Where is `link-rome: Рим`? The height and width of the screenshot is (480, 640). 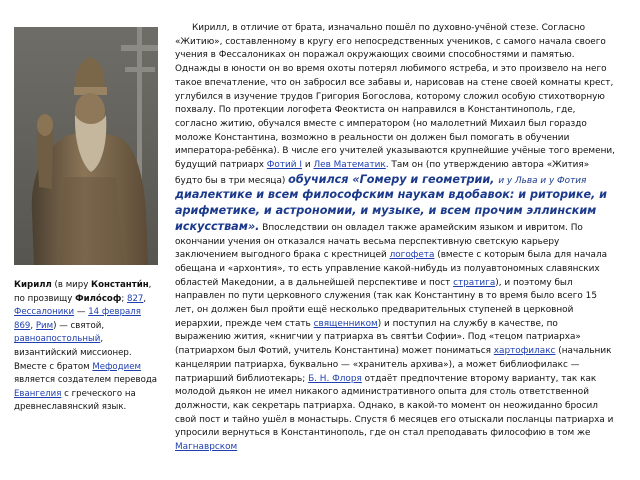 link-rome: Рим is located at coordinates (44, 326).